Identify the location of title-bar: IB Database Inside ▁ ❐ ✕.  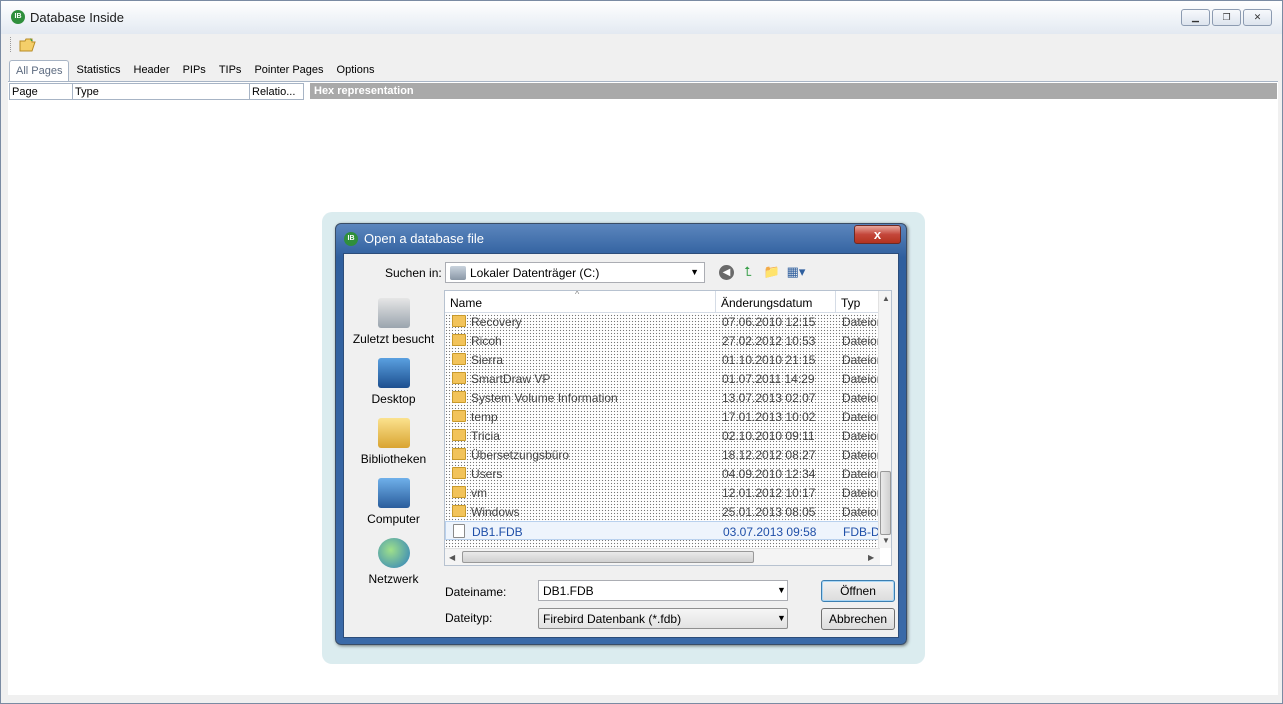
(641, 17).